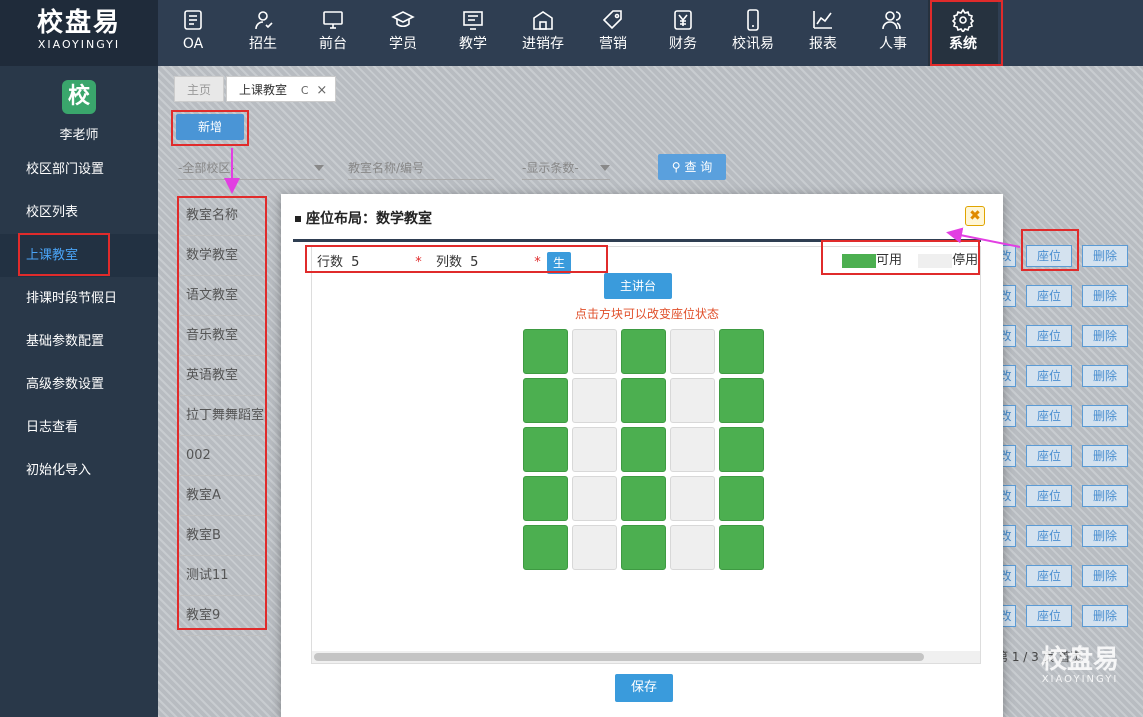  I want to click on rows-input: 5, so click(381, 263).